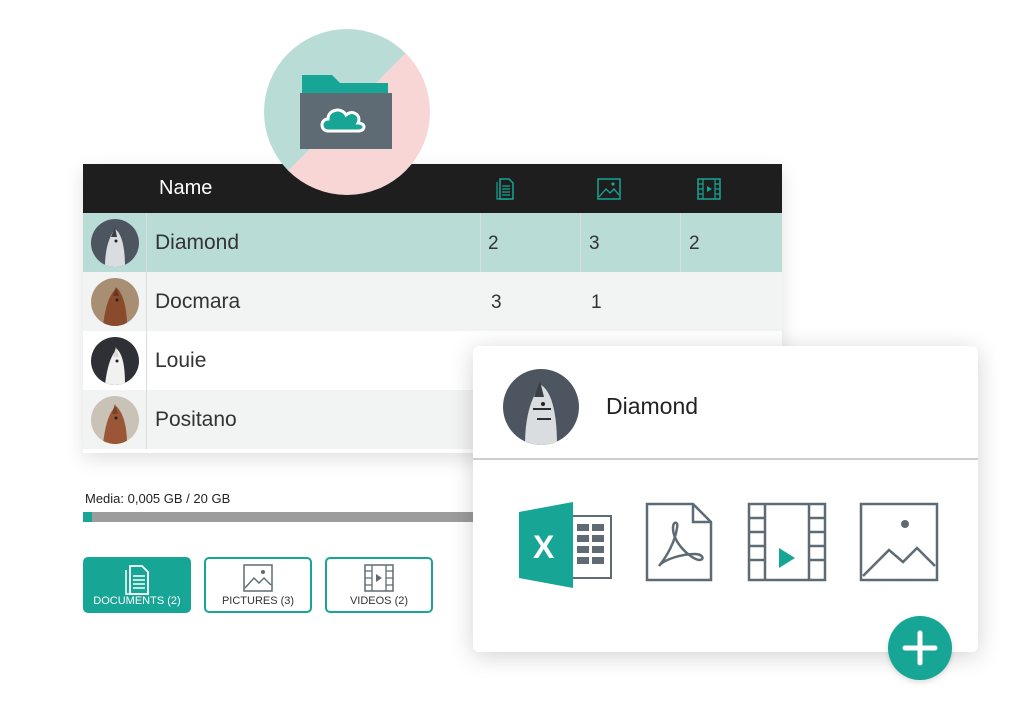  What do you see at coordinates (694, 243) in the screenshot?
I see `videos-count: 2` at bounding box center [694, 243].